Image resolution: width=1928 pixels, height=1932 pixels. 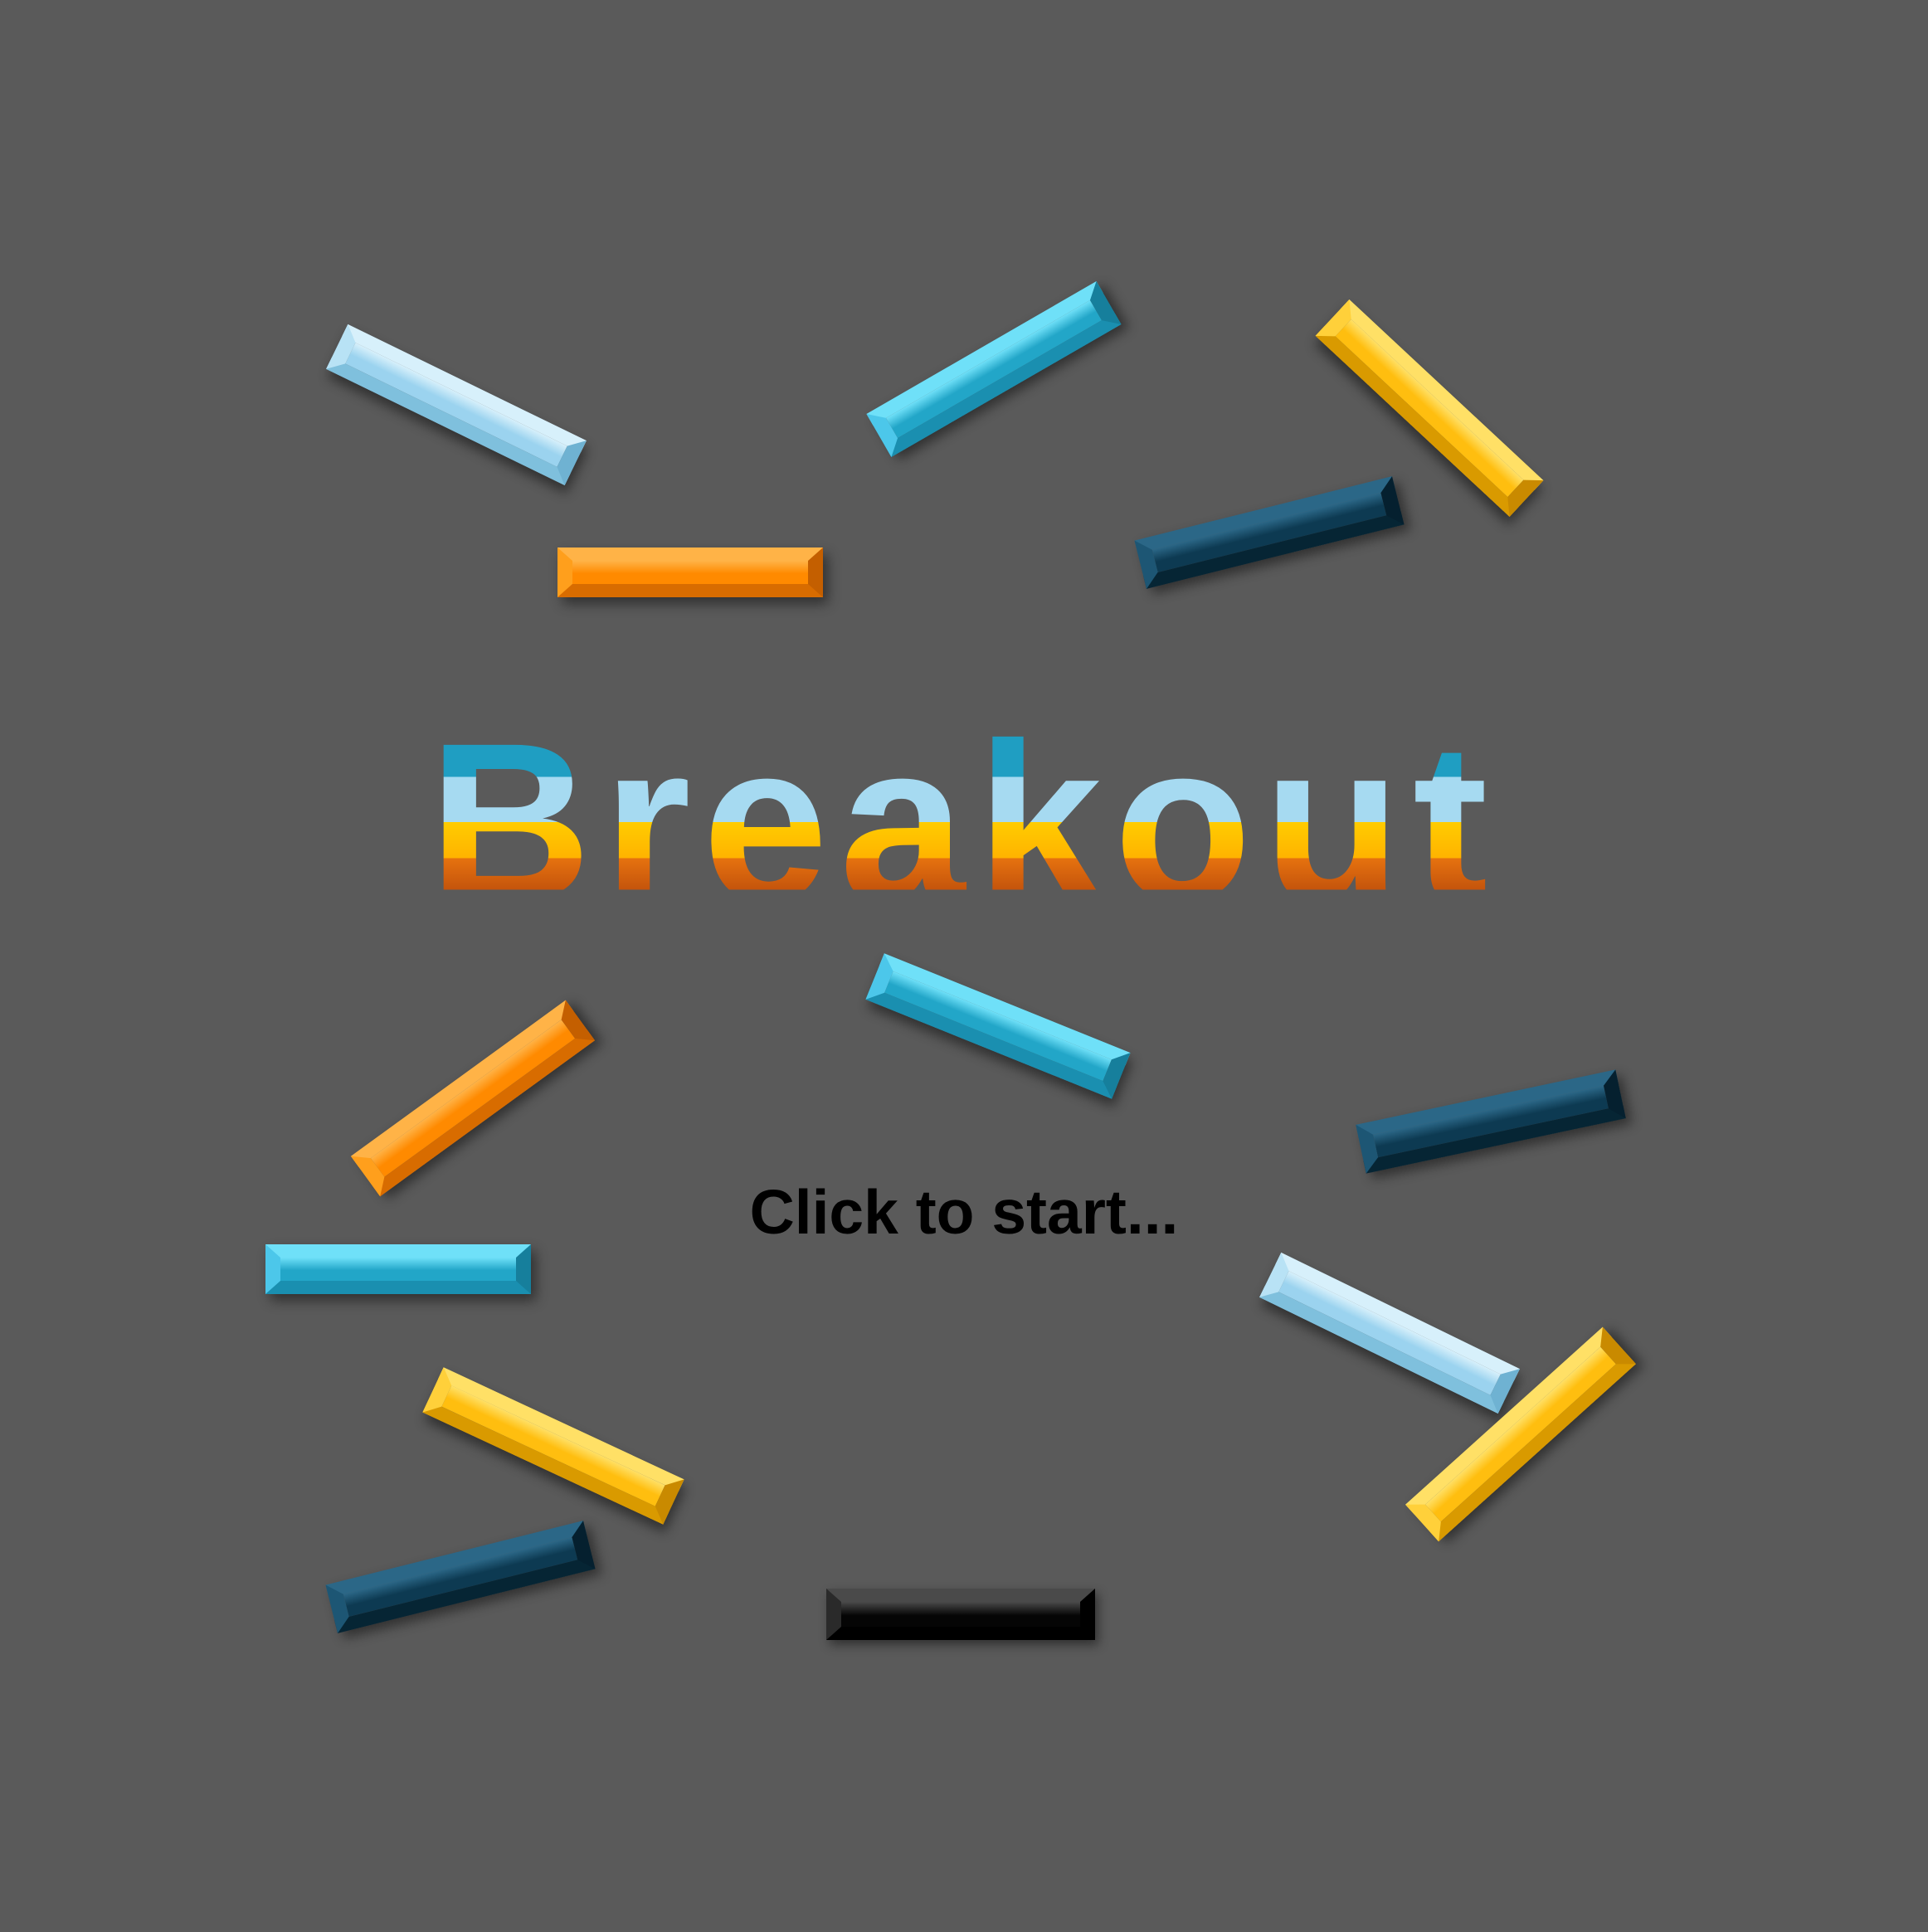 What do you see at coordinates (960, 1614) in the screenshot?
I see `paddle` at bounding box center [960, 1614].